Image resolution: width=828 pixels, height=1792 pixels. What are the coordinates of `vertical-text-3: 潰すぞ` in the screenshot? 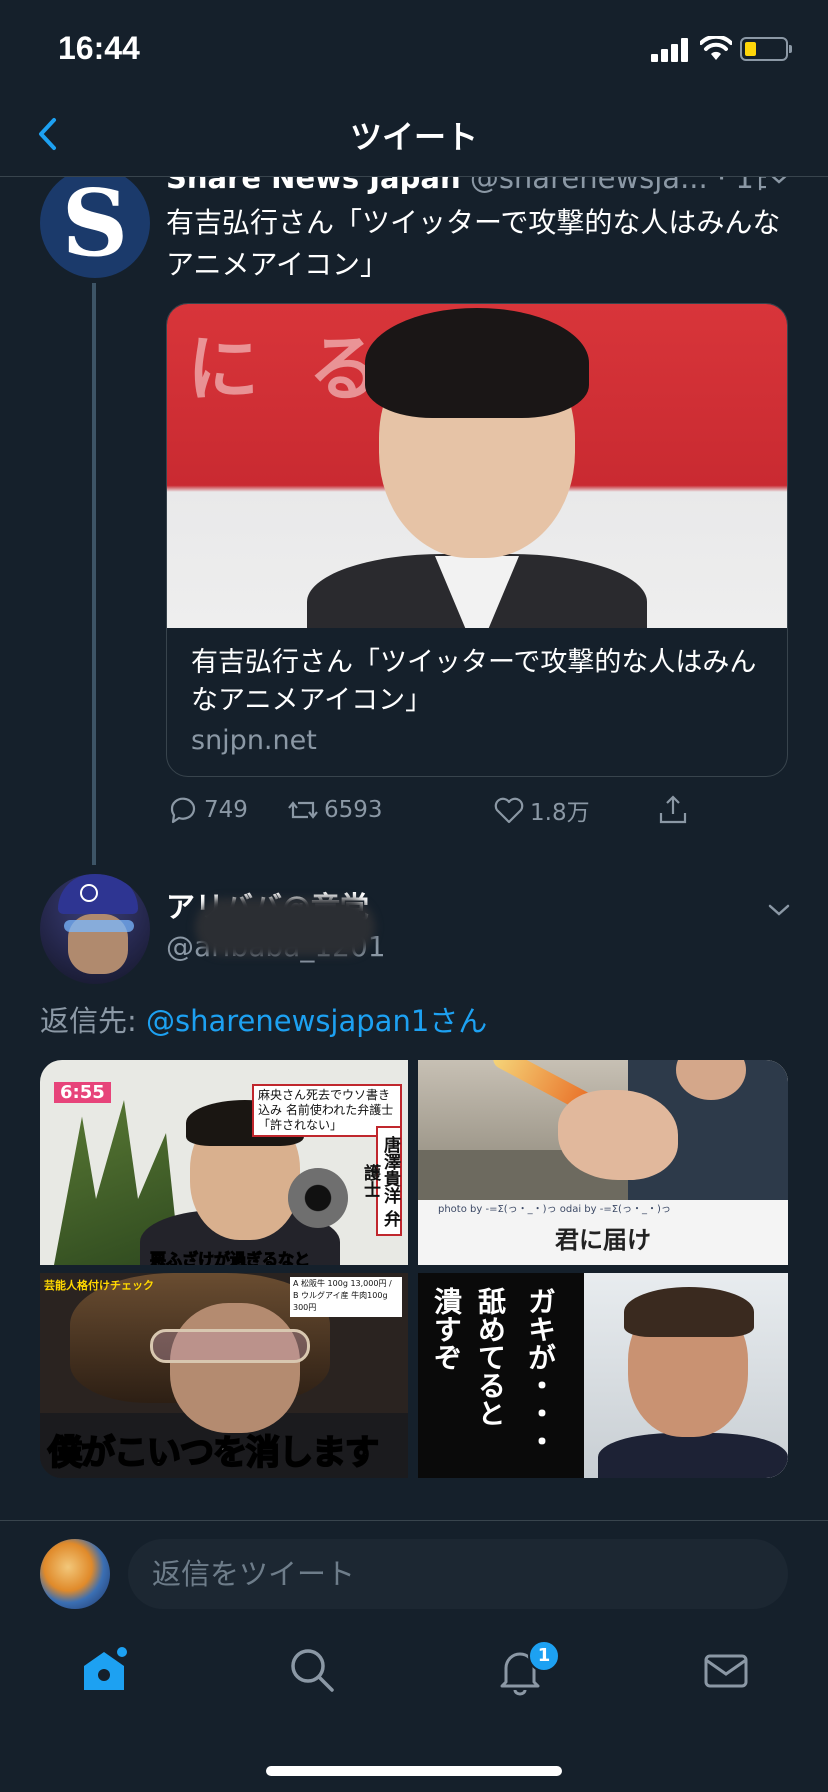 It's located at (446, 1329).